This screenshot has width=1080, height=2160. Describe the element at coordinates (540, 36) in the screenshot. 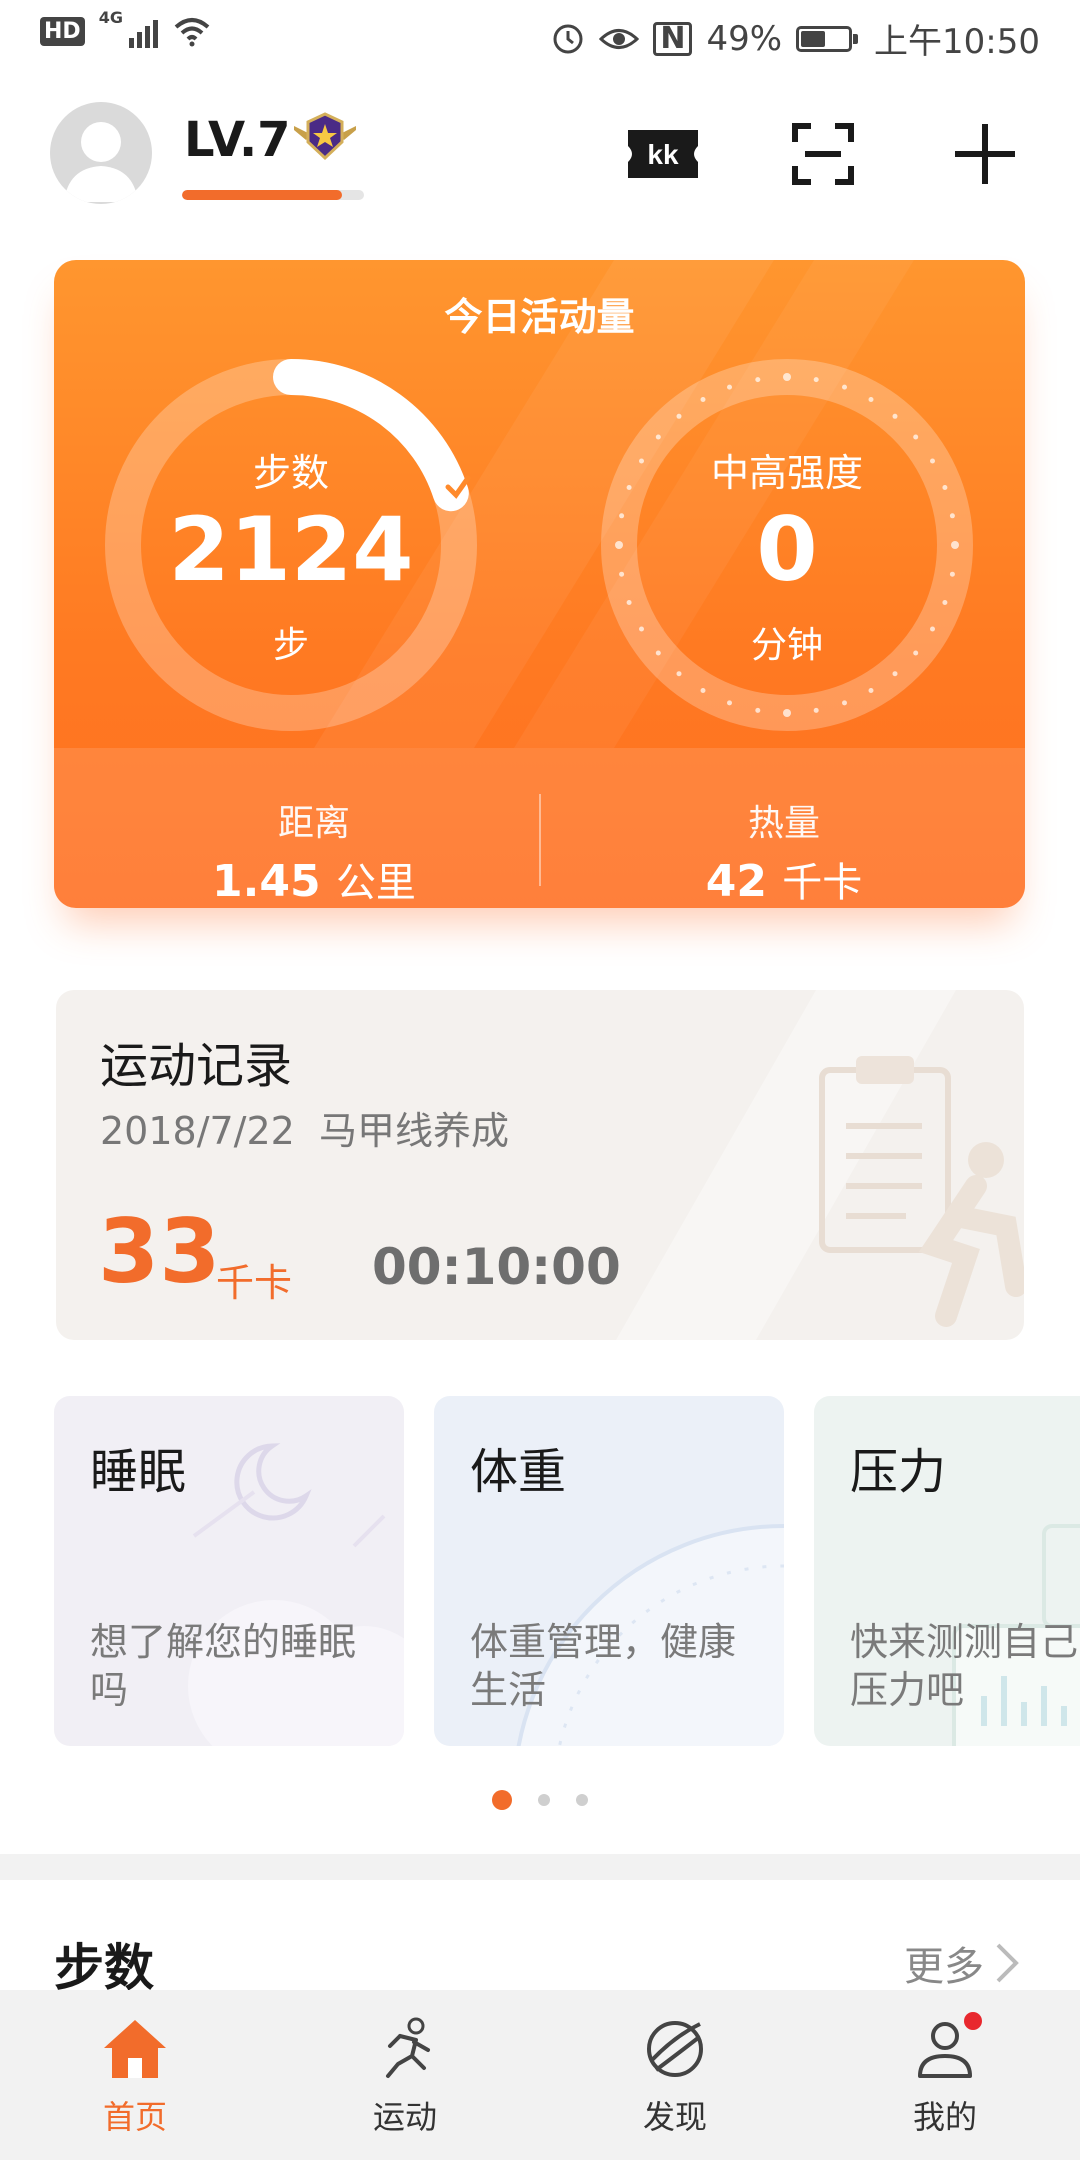

I see `status-bar: HD 4G N 49% 上午10:50` at that location.